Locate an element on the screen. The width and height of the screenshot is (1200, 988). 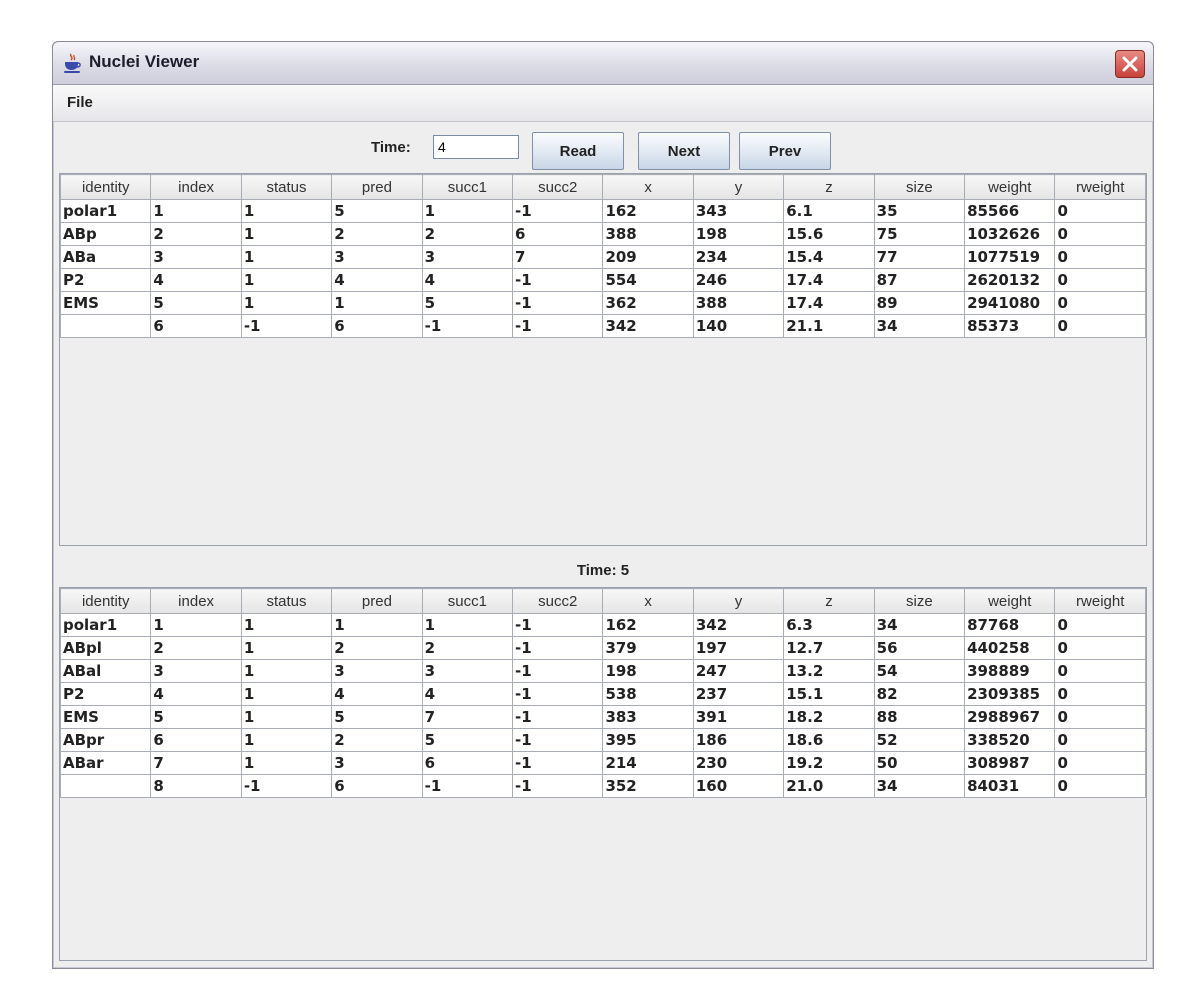
cell-size: 75 is located at coordinates (919, 234).